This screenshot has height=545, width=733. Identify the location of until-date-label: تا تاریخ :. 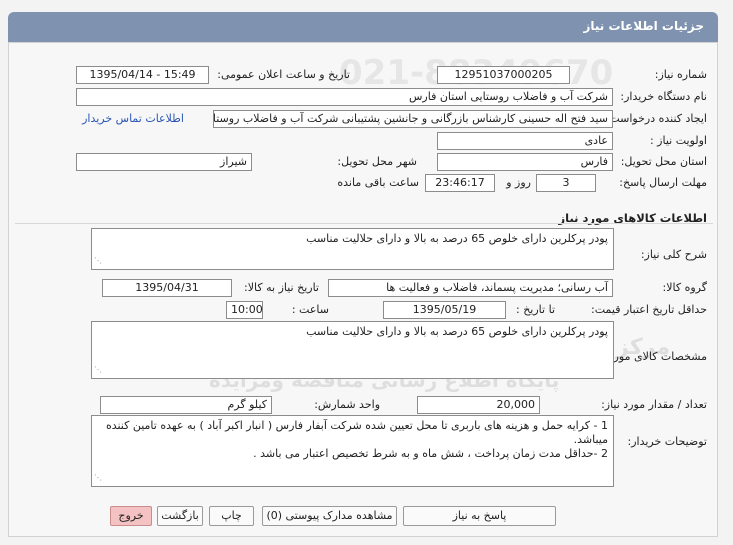
(535, 309).